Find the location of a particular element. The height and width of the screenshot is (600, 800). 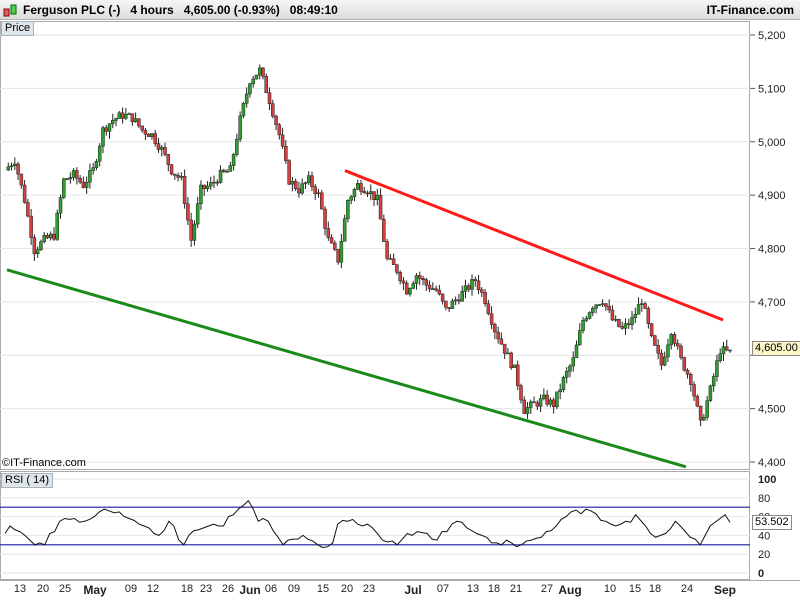

price-tick-label: 5,100 is located at coordinates (772, 89).